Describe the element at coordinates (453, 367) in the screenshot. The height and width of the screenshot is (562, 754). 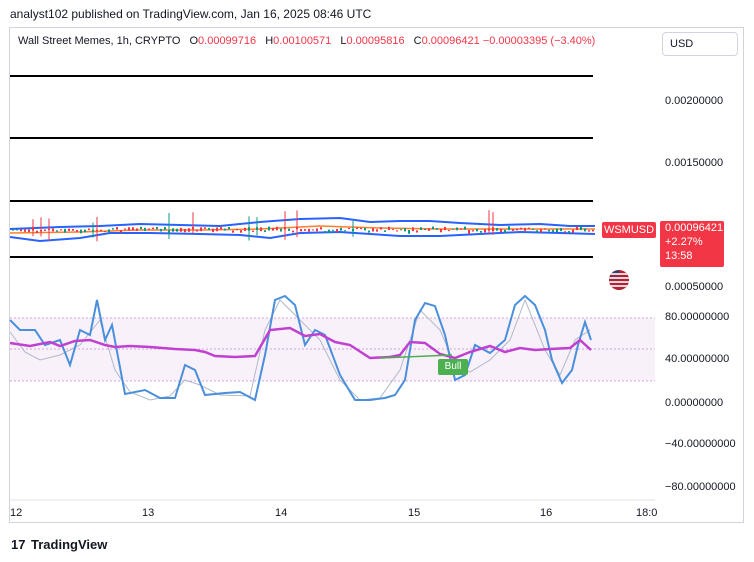
I see `bull-divergence-tag: Bull` at that location.